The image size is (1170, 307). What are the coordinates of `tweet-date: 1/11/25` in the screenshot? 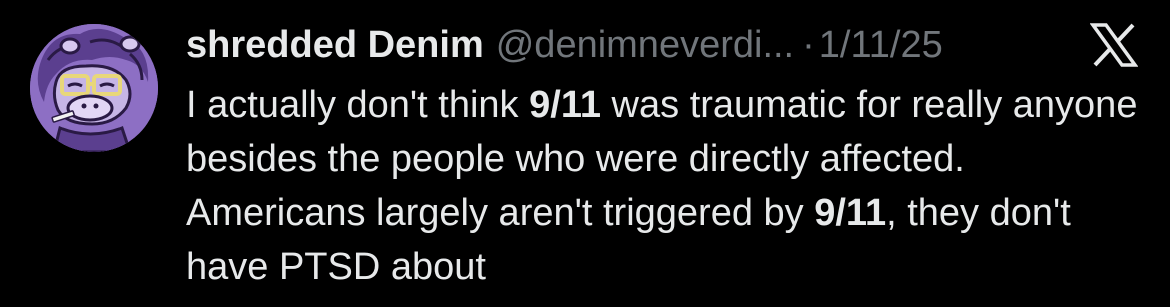 It's located at (881, 45).